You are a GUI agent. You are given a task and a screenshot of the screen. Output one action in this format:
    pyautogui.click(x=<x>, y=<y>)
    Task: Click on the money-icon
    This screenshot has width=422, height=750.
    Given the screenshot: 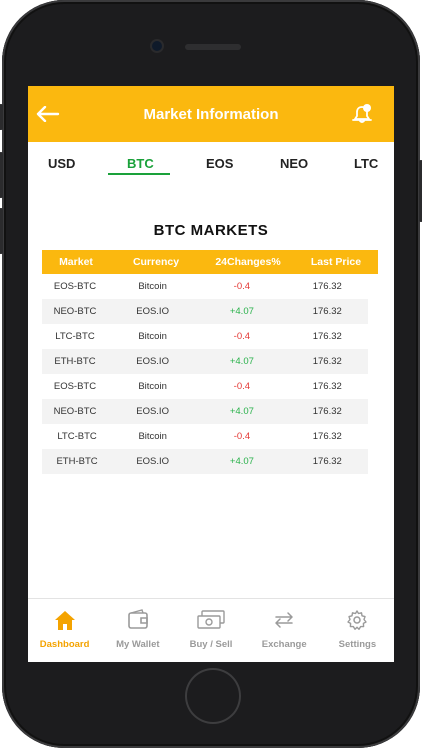 What is the action you would take?
    pyautogui.click(x=211, y=619)
    